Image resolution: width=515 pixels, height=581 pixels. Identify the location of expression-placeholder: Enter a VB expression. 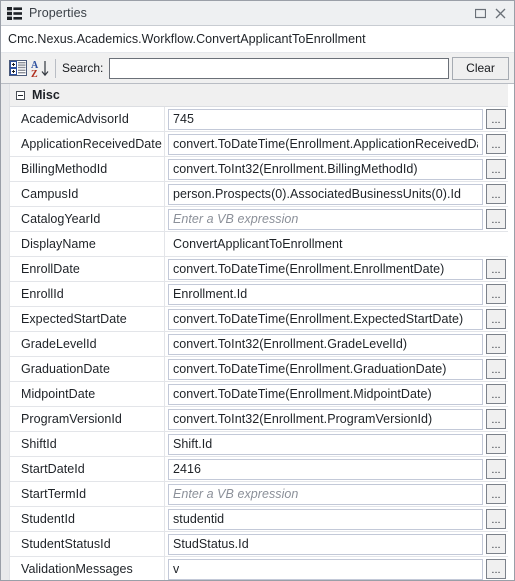
(236, 219).